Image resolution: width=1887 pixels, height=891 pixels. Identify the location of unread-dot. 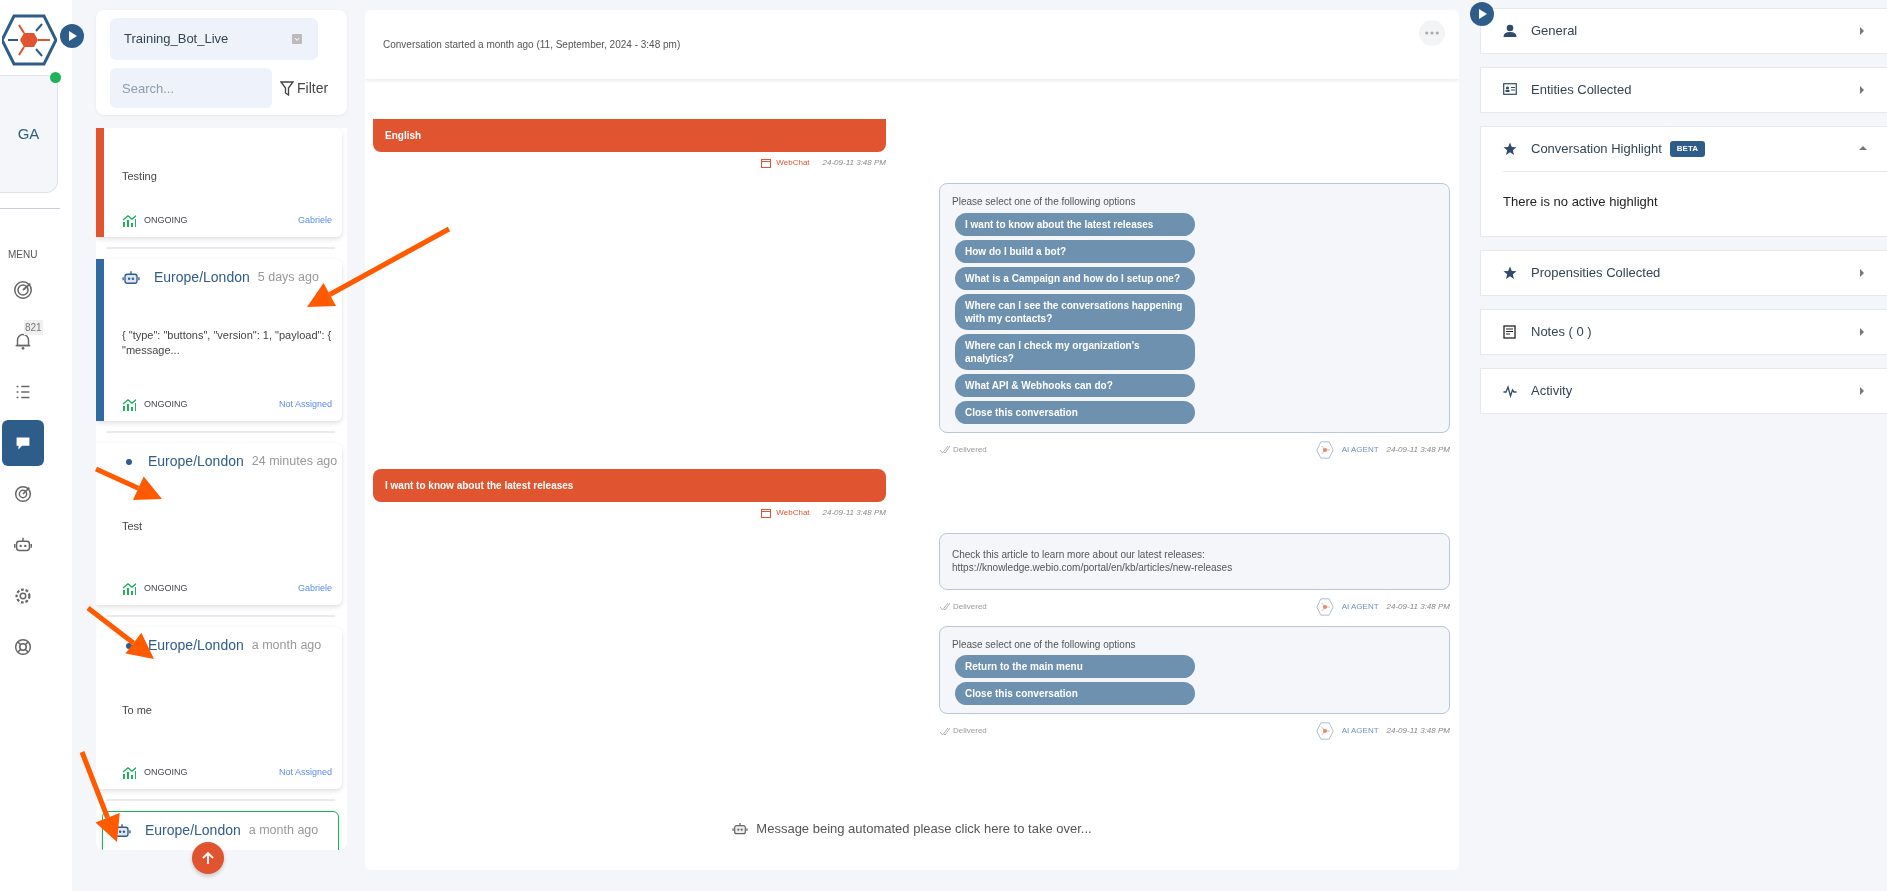
(129, 461).